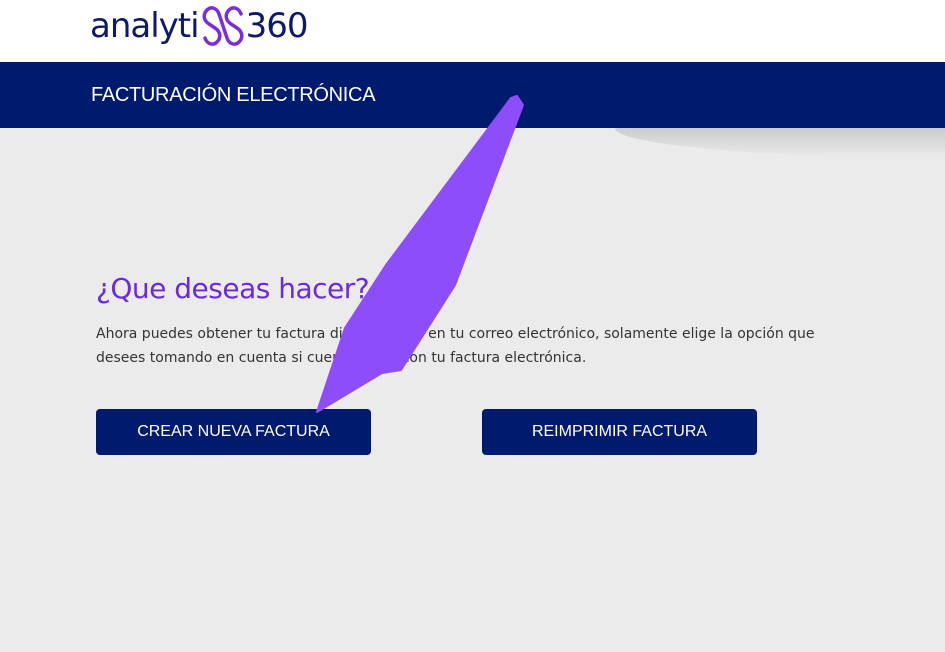 The width and height of the screenshot is (945, 652). I want to click on analytics360-logo: analyti 360, so click(199, 26).